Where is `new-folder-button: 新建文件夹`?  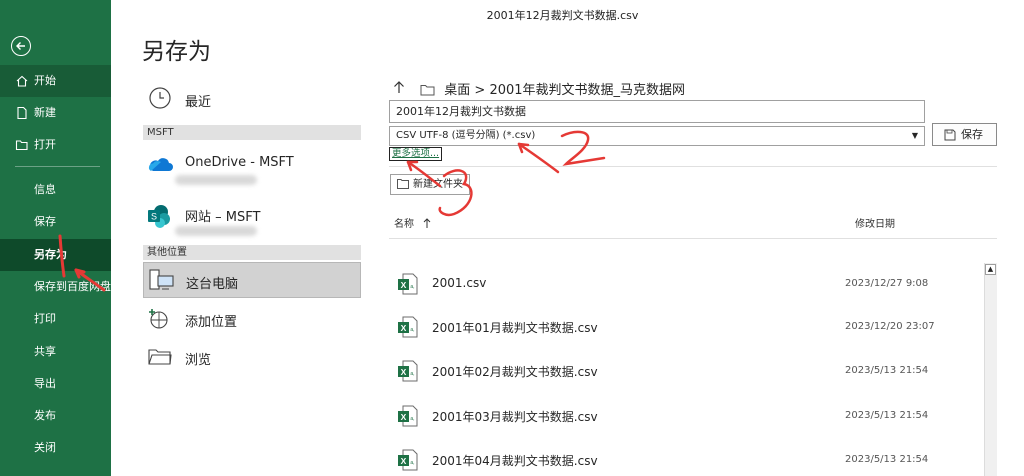
new-folder-button: 新建文件夹 is located at coordinates (430, 184).